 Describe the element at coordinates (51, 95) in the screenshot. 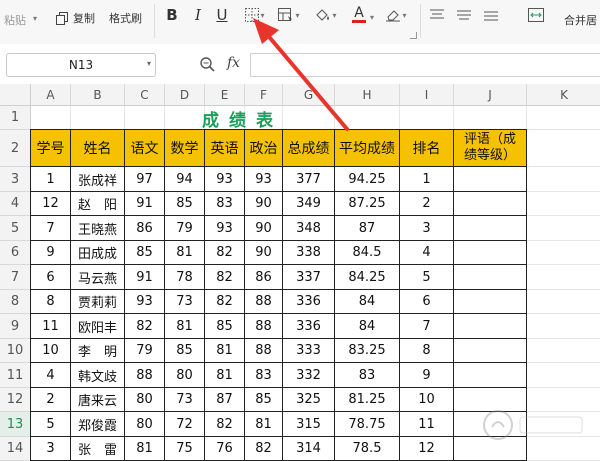

I see `column-header-A: A` at that location.